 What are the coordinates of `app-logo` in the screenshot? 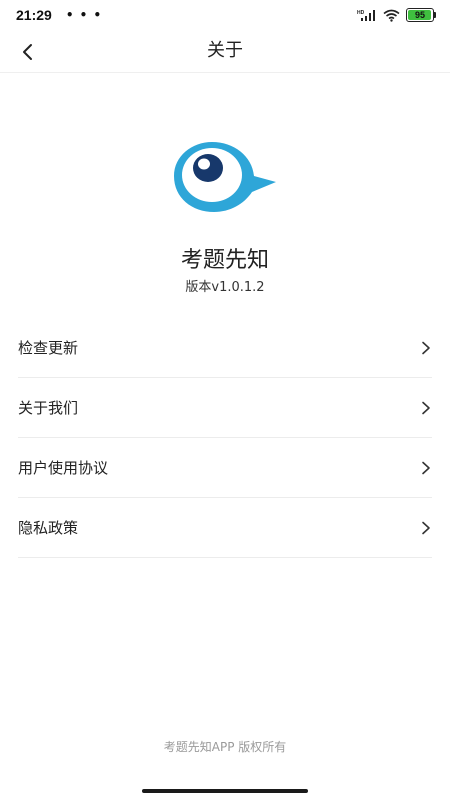 It's located at (225, 177).